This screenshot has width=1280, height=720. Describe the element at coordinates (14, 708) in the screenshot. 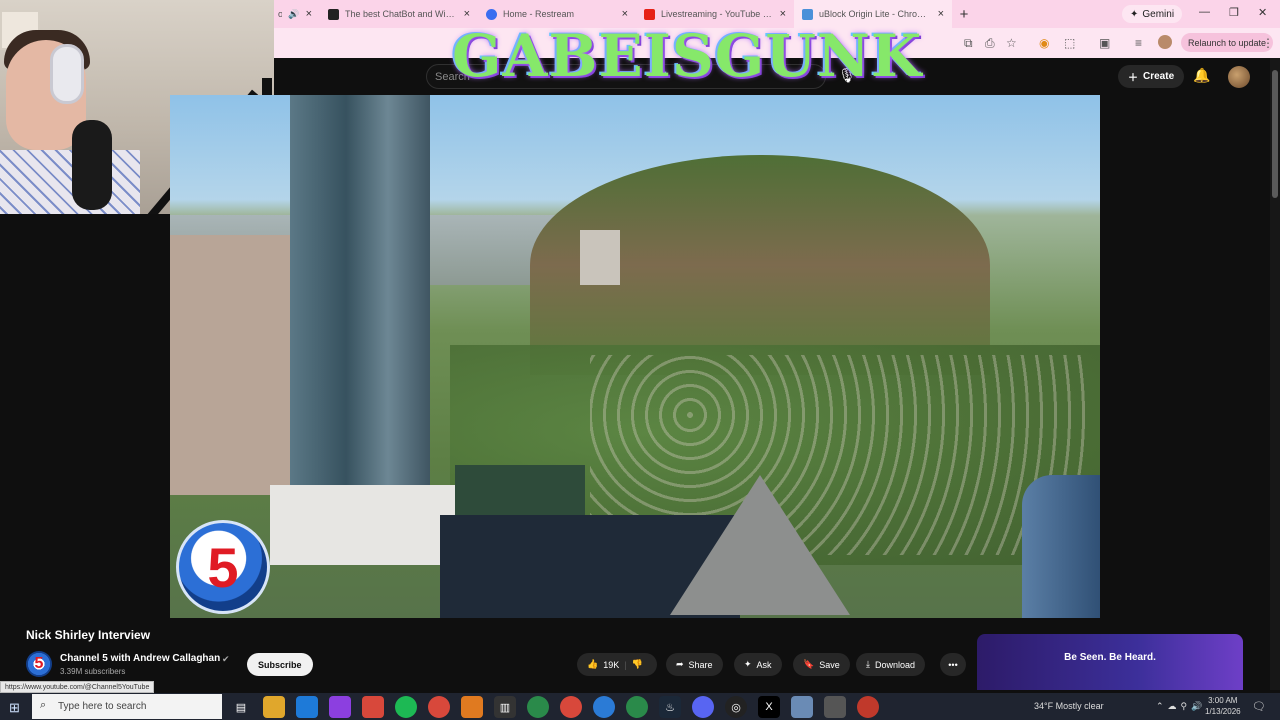

I see `windows-start-icon: ⊞` at that location.